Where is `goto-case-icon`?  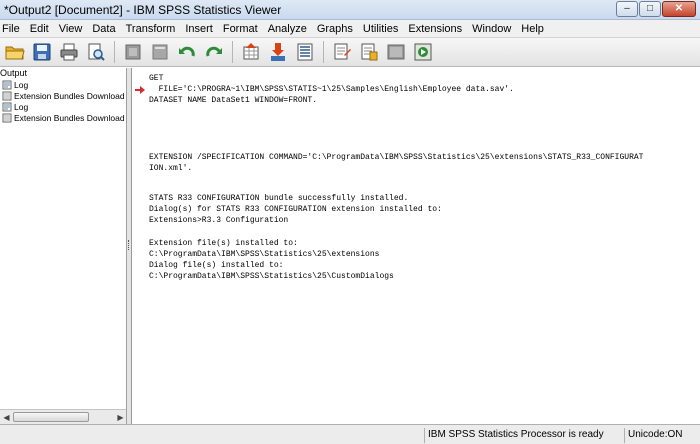
goto-case-icon is located at coordinates (278, 52).